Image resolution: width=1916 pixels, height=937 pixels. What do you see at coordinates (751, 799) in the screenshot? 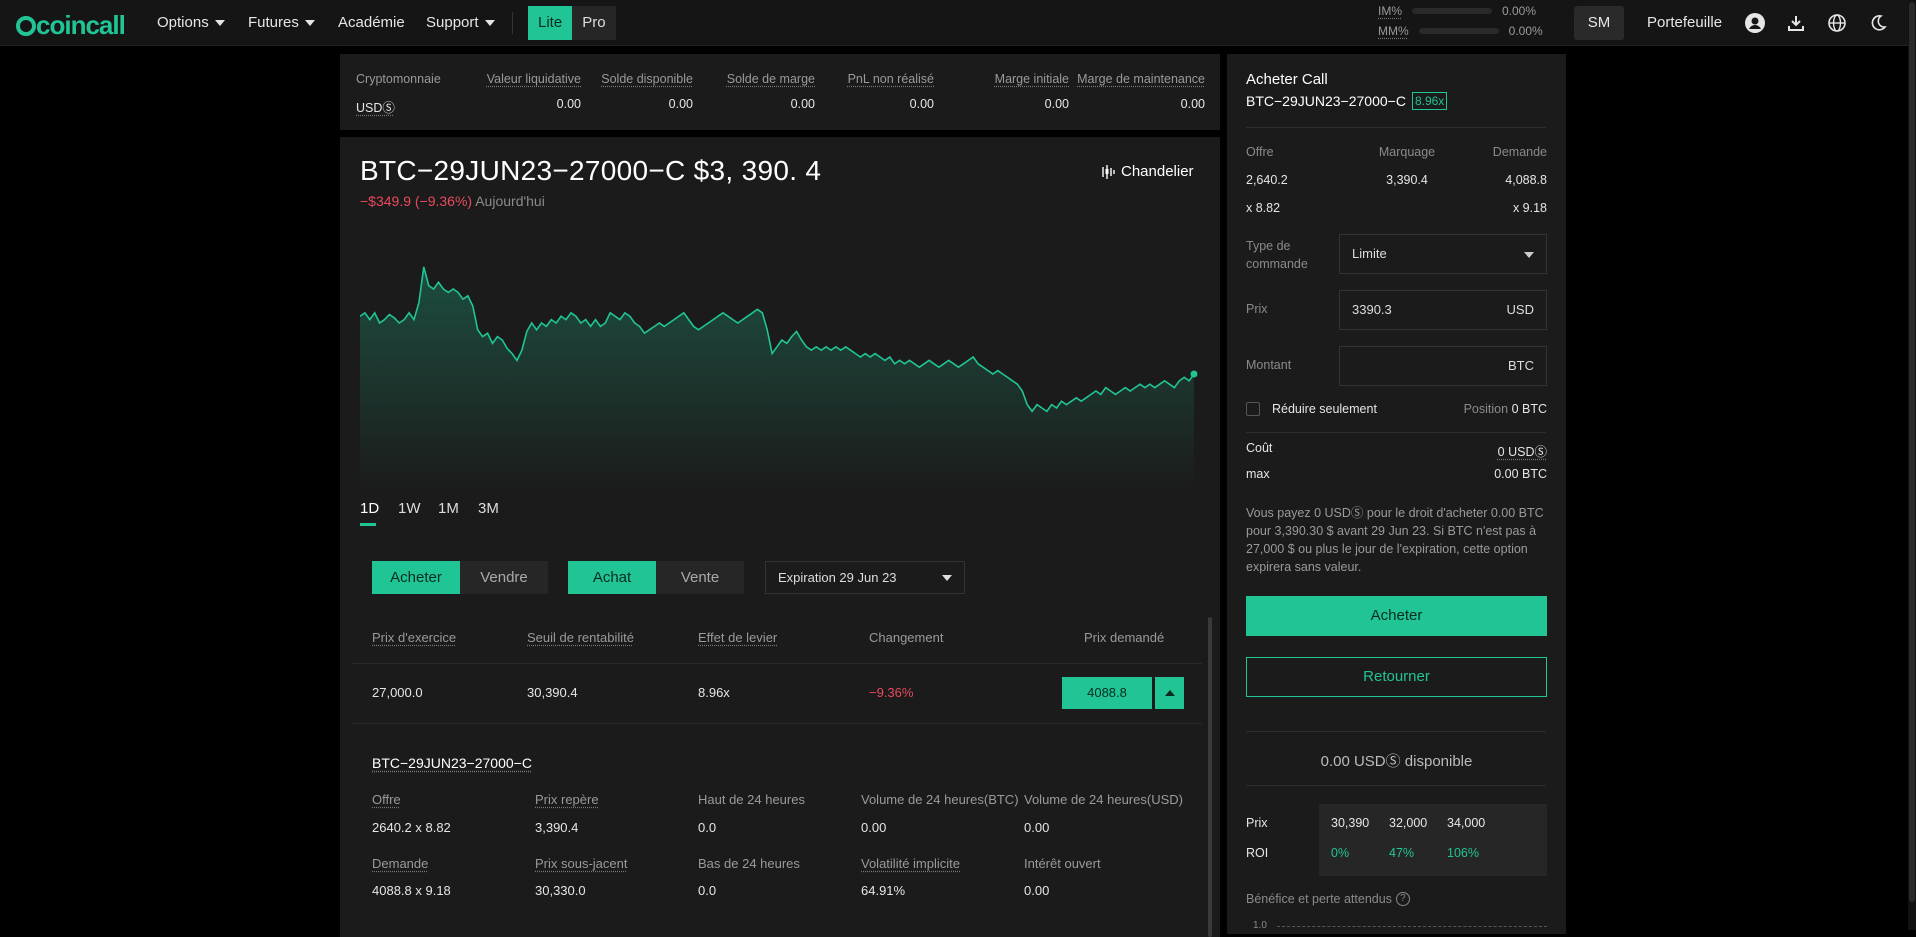
I see `detail-label: Haut de 24 heures` at bounding box center [751, 799].